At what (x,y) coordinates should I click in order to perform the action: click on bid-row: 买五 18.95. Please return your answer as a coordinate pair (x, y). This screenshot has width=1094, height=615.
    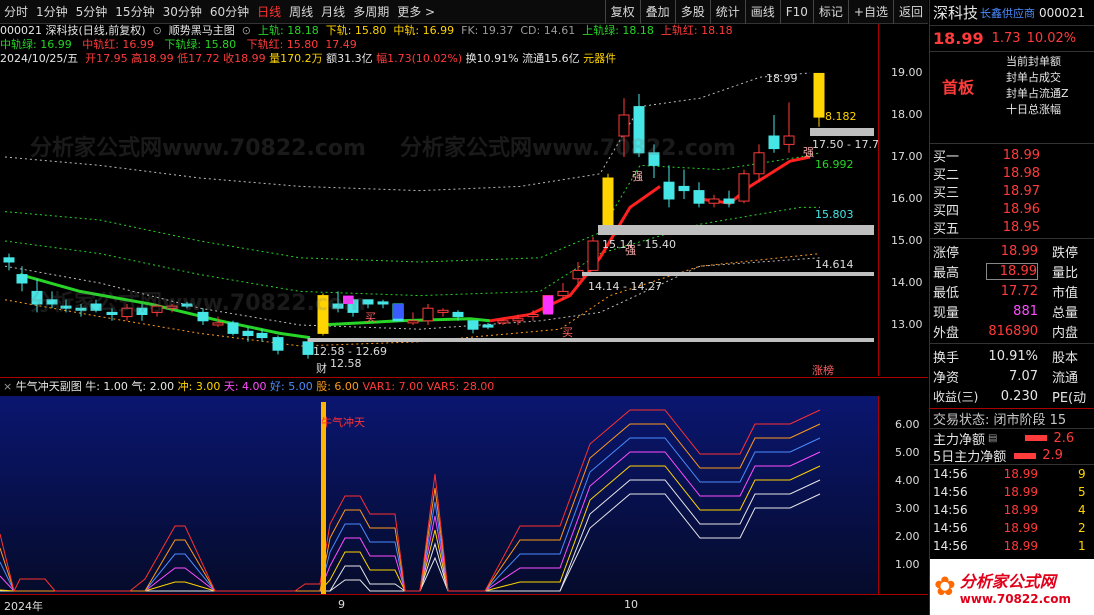
    Looking at the image, I should click on (1012, 227).